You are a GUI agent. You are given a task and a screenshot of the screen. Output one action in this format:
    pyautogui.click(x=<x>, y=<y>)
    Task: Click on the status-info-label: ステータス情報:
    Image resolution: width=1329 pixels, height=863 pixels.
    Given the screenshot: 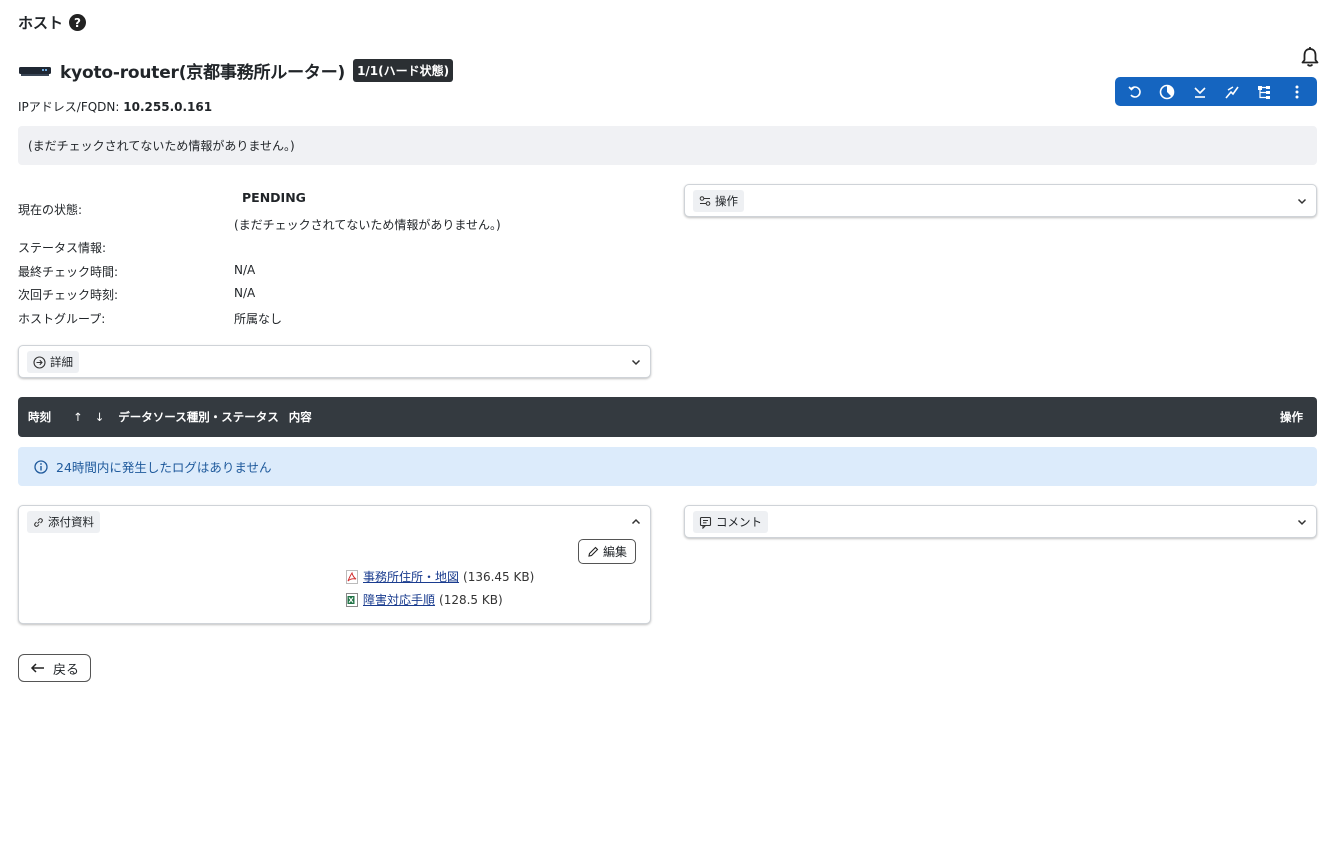 What is the action you would take?
    pyautogui.click(x=62, y=248)
    